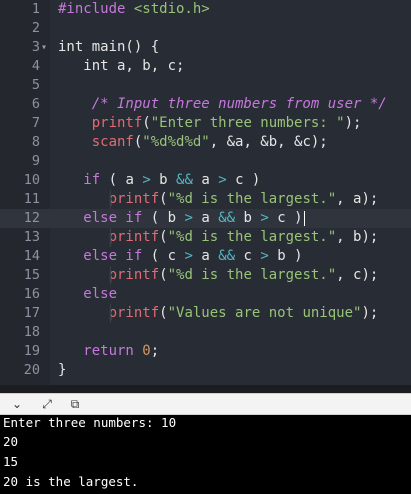 The image size is (411, 494). What do you see at coordinates (31, 237) in the screenshot?
I see `line-number: 13` at bounding box center [31, 237].